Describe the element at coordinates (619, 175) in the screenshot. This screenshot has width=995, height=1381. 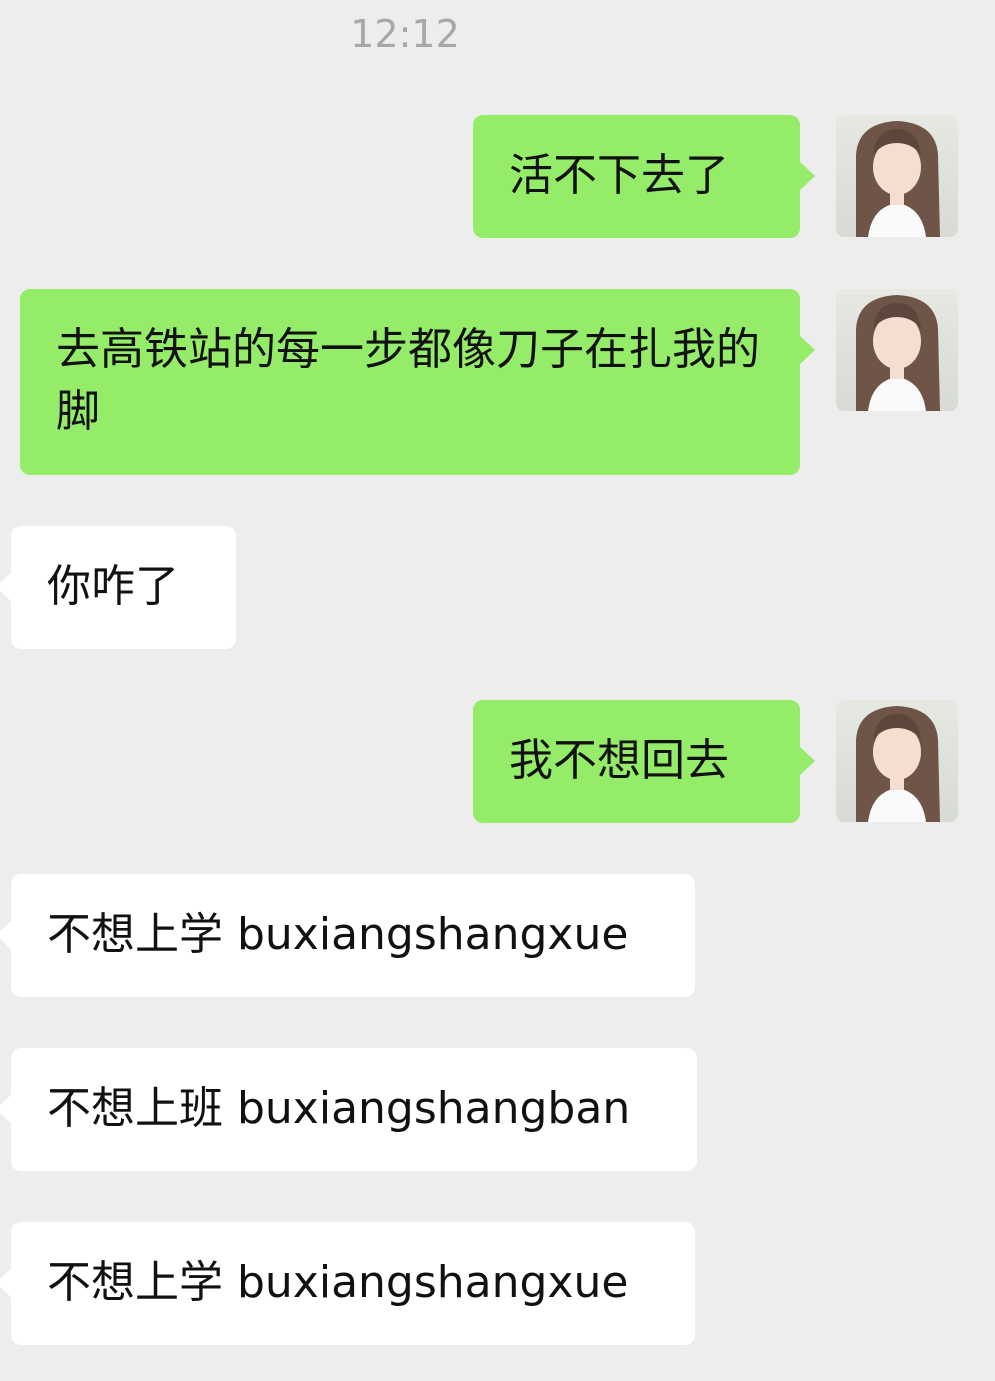
I see `message-text: 活不下去了` at that location.